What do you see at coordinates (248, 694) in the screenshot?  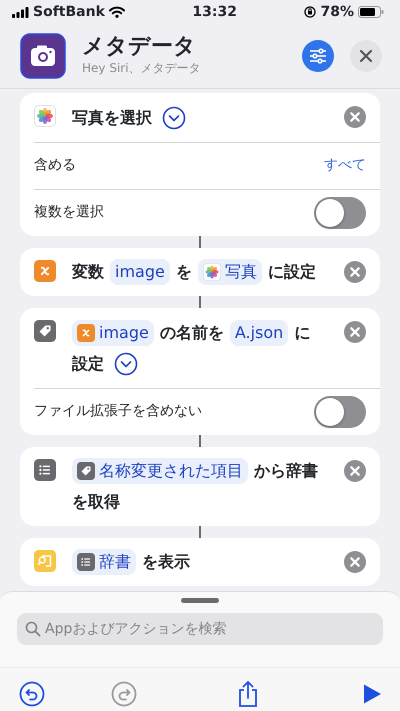 I see `share-icon` at bounding box center [248, 694].